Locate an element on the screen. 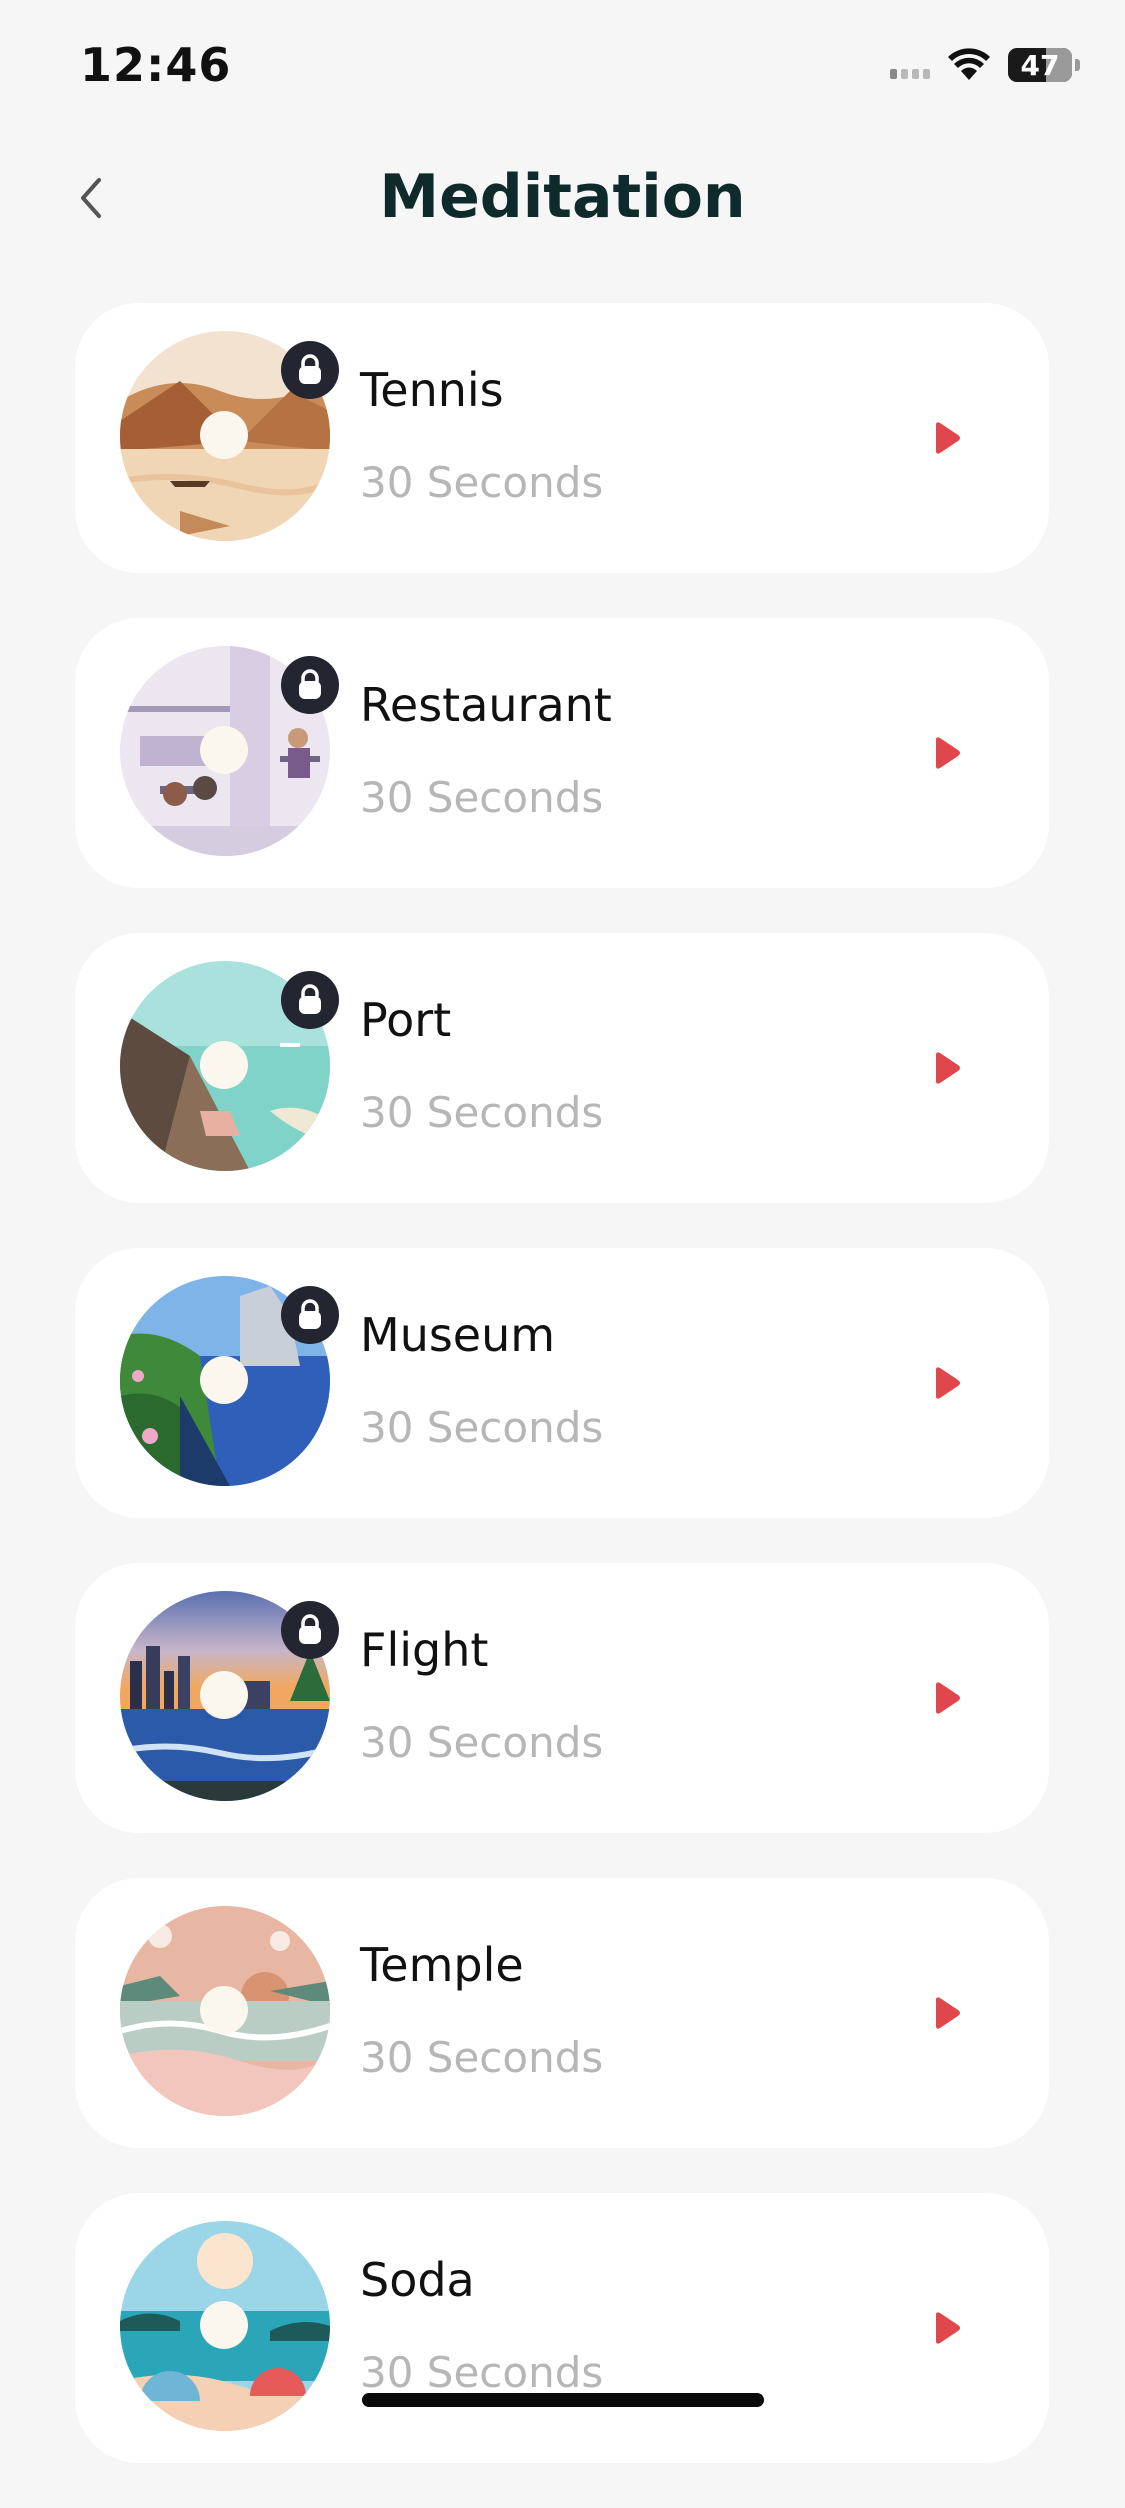 The width and height of the screenshot is (1125, 2508). meditation-card-museum: Museum 30 Seconds is located at coordinates (562, 1383).